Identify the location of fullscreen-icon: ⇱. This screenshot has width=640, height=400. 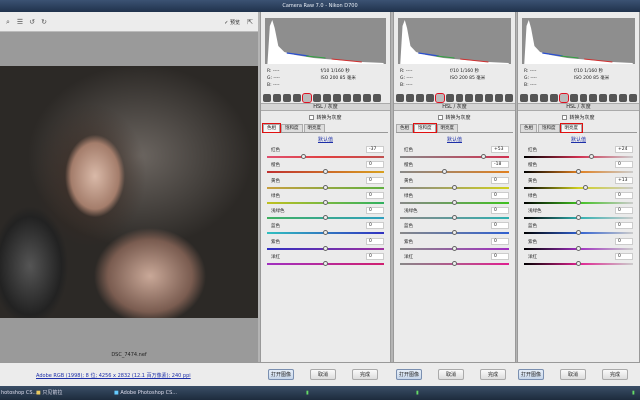
(250, 22).